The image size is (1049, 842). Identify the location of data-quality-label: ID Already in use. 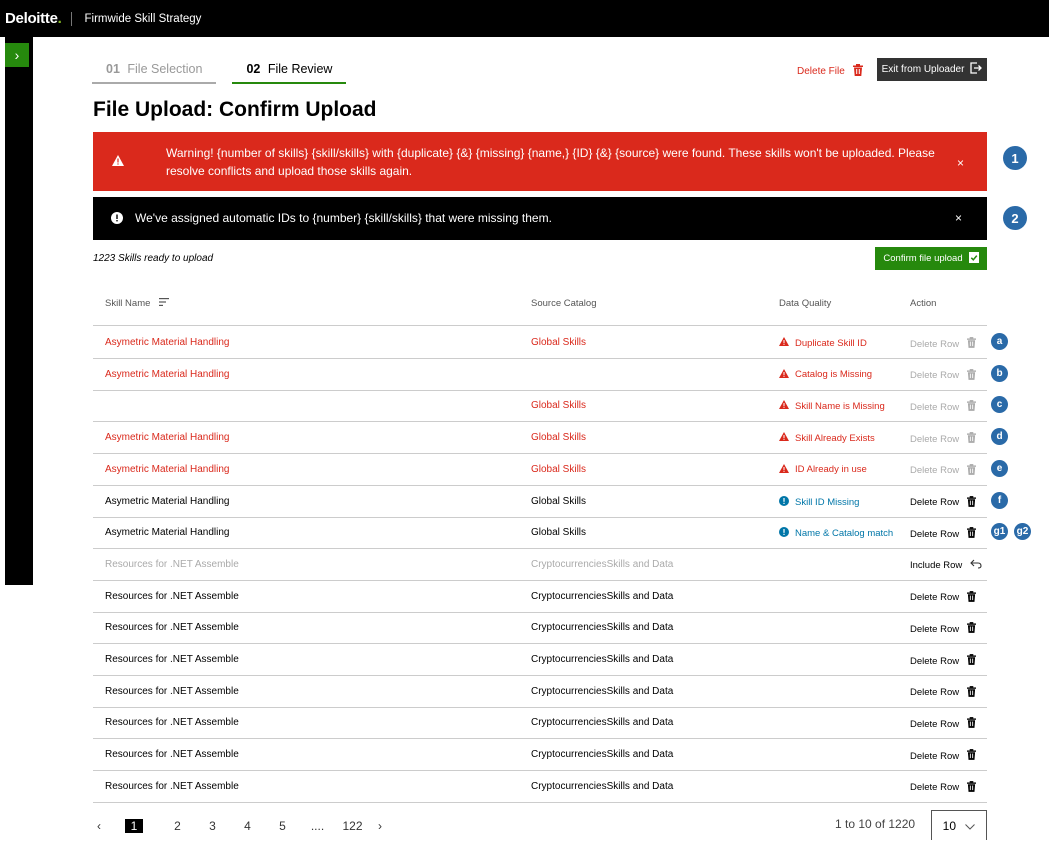
(831, 470).